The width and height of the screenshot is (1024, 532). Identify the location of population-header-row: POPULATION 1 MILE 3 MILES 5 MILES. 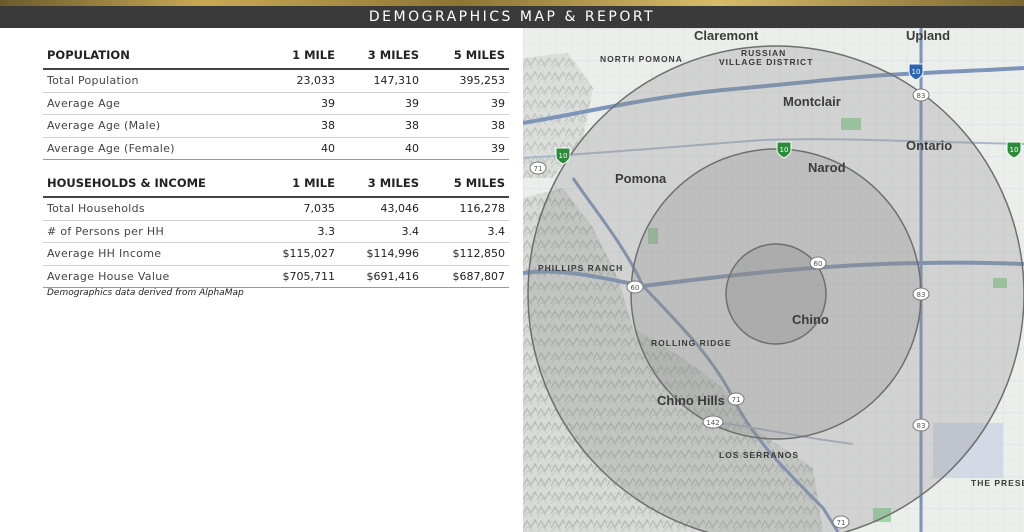
(276, 56).